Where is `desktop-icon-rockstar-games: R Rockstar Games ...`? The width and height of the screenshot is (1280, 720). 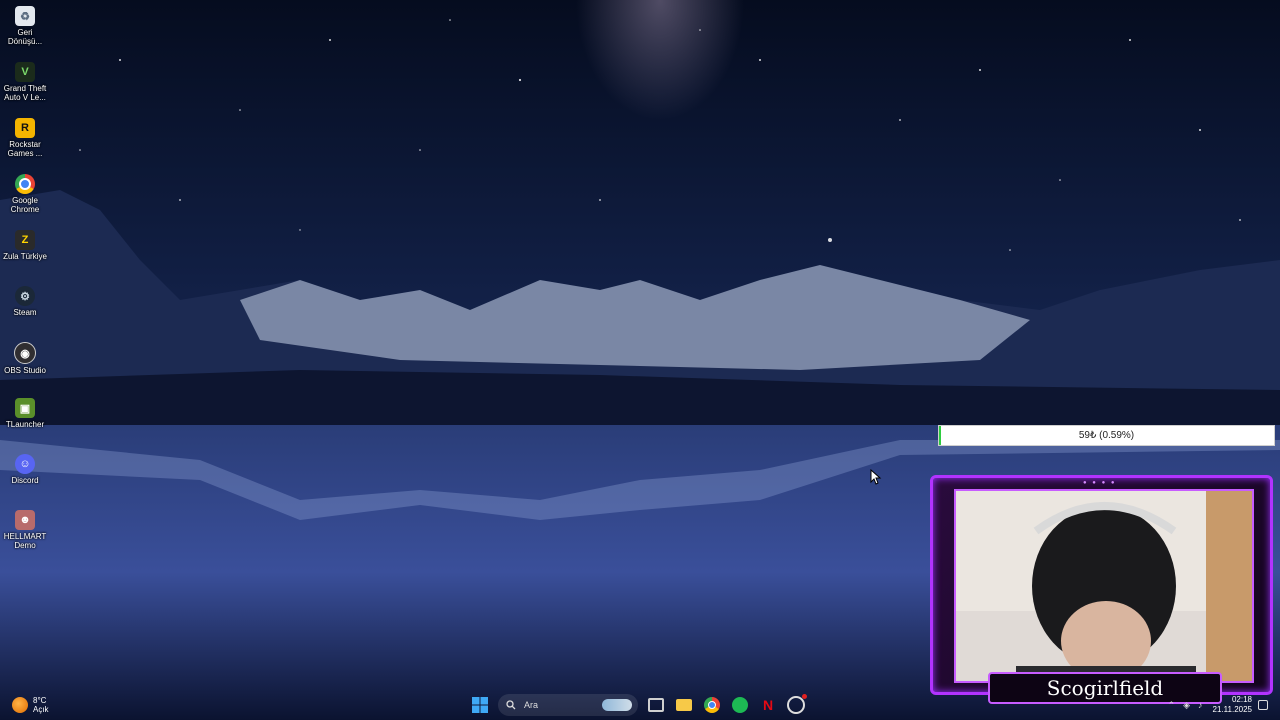 desktop-icon-rockstar-games: R Rockstar Games ... is located at coordinates (25, 142).